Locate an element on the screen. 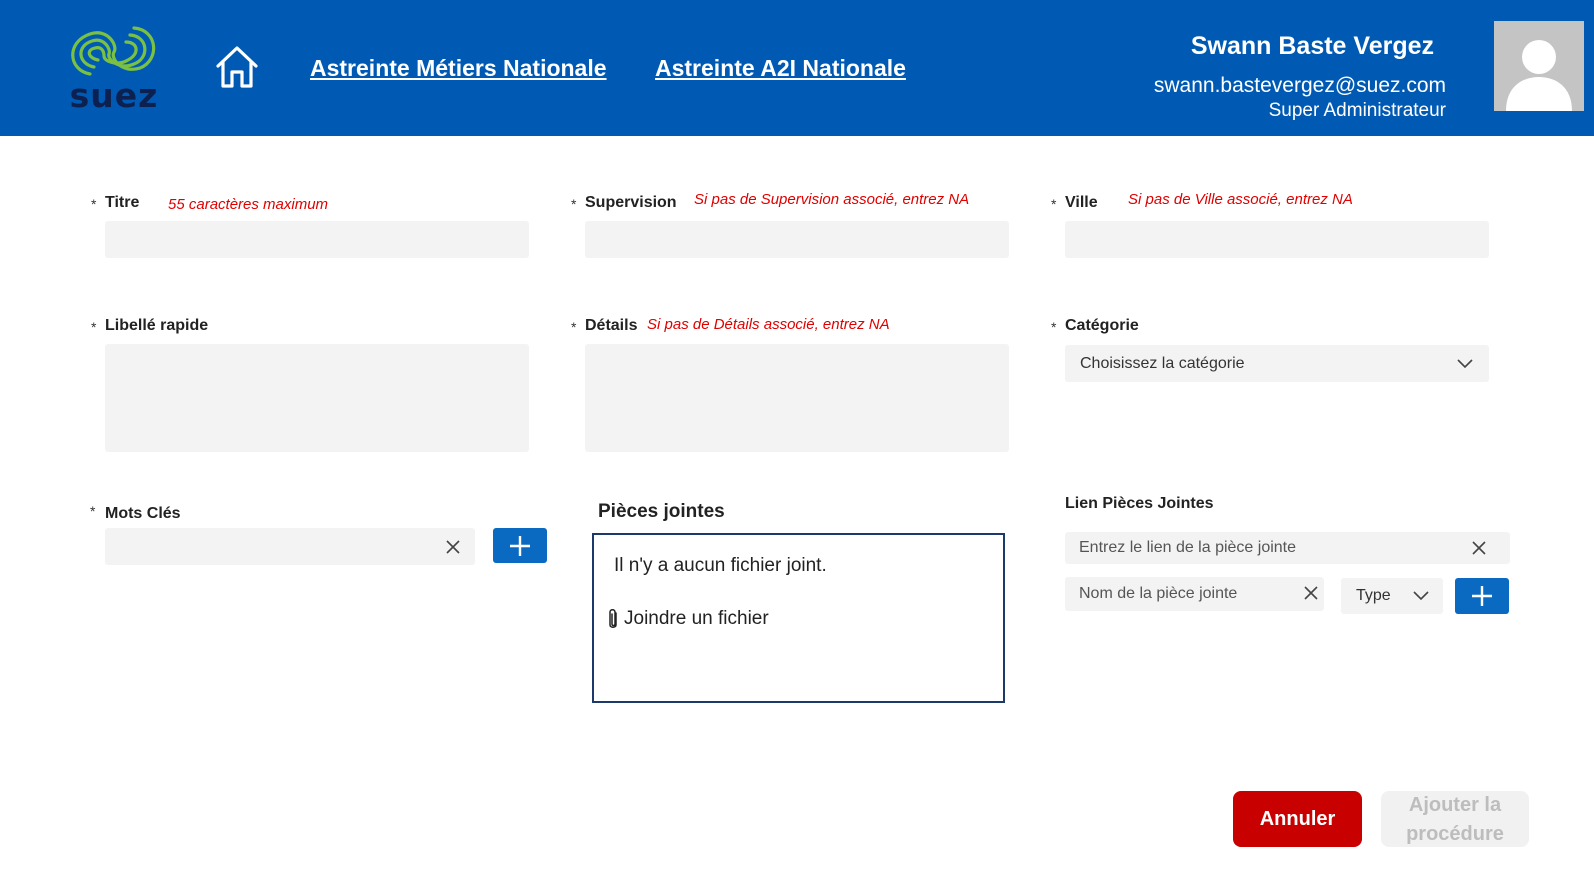 The image size is (1594, 891). avatar is located at coordinates (1539, 66).